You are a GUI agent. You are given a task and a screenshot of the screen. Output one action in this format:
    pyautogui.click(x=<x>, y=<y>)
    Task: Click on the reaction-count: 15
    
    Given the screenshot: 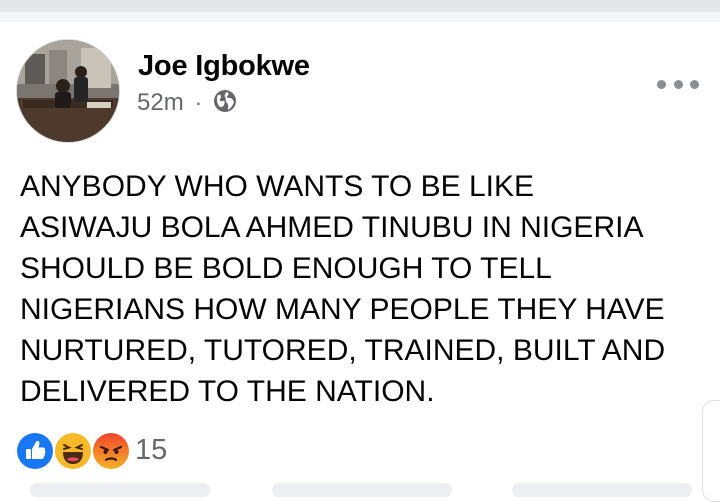 What is the action you would take?
    pyautogui.click(x=151, y=450)
    